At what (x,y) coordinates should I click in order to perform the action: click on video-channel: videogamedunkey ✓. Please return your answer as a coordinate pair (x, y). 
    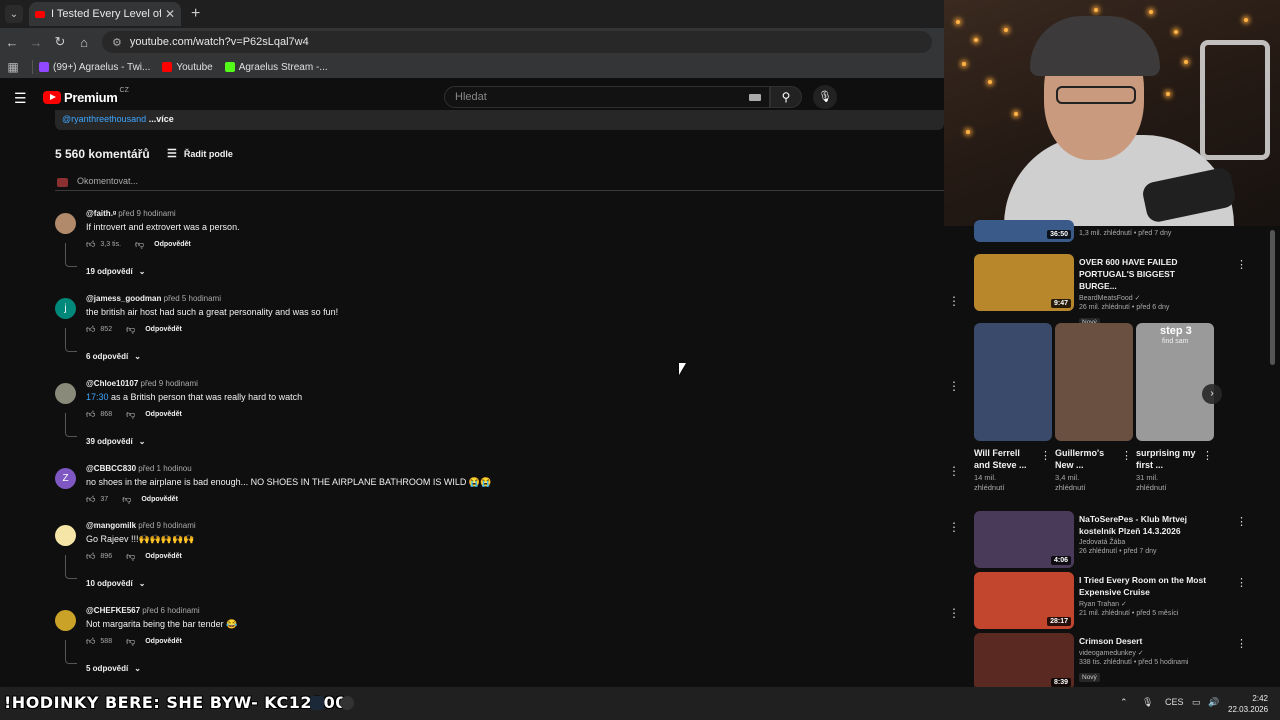
    Looking at the image, I should click on (1144, 653).